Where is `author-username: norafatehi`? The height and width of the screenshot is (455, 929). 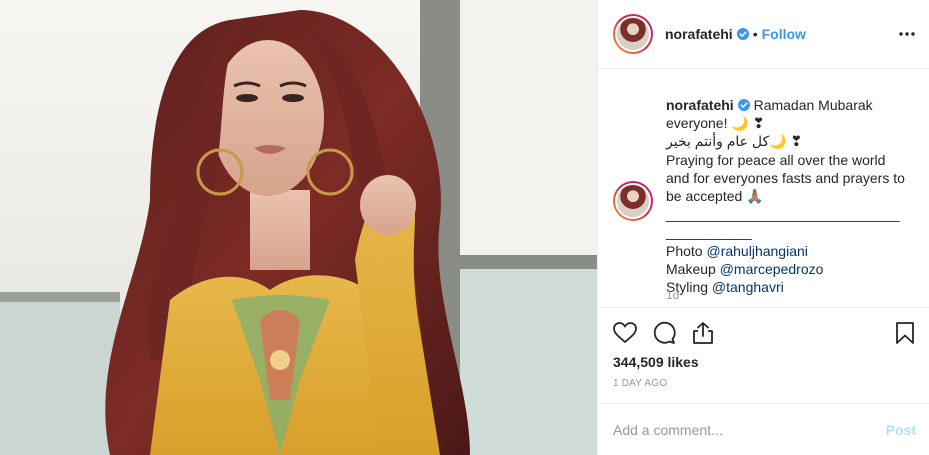
author-username: norafatehi is located at coordinates (699, 34).